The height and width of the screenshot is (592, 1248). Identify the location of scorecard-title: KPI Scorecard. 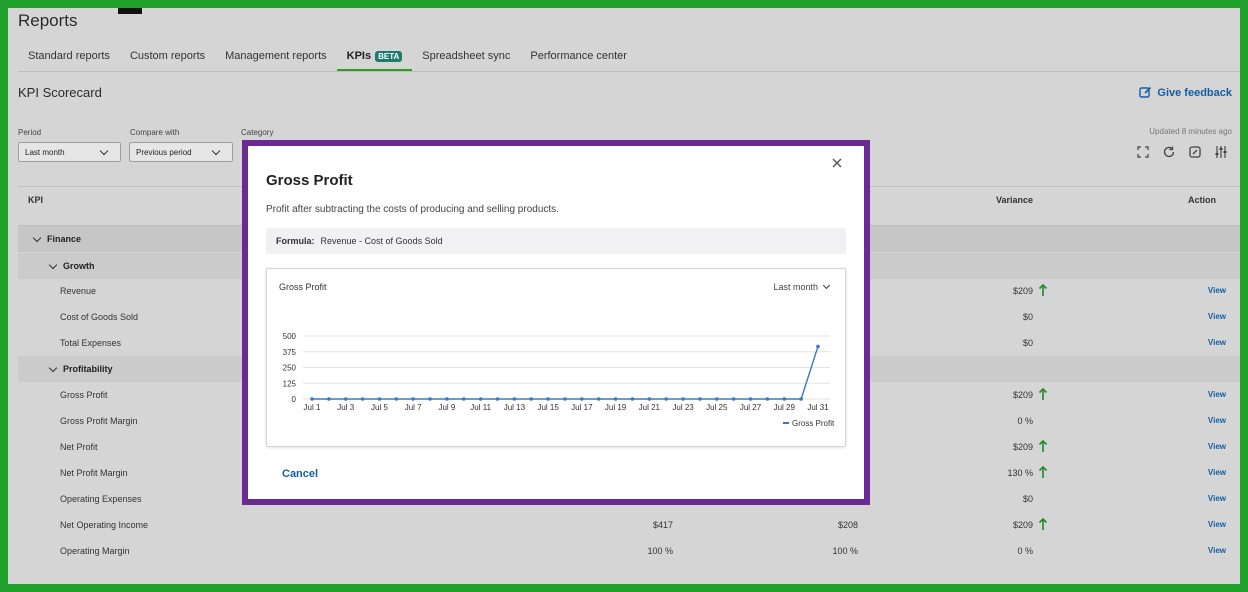
(60, 92).